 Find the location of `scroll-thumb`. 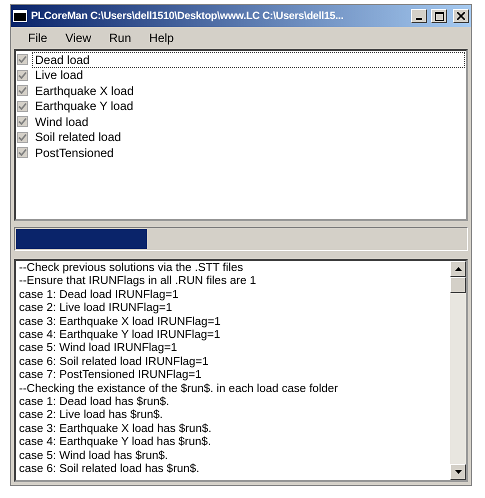

scroll-thumb is located at coordinates (458, 285).